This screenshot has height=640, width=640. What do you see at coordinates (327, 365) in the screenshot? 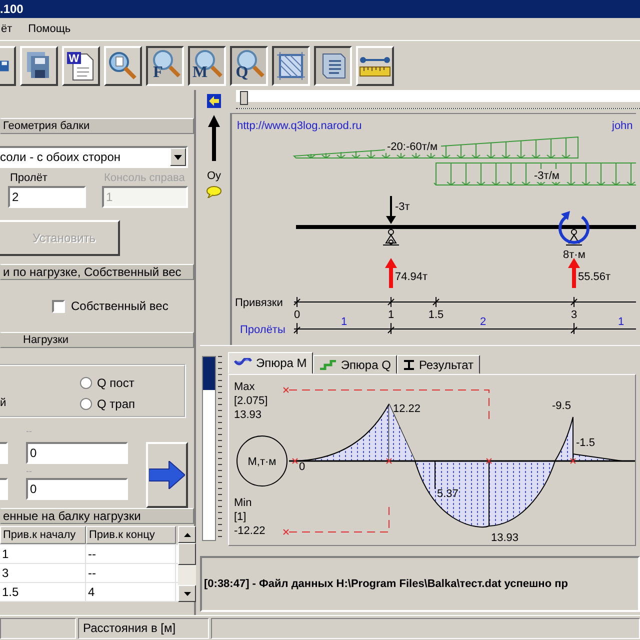
I see `step-graph-icon` at bounding box center [327, 365].